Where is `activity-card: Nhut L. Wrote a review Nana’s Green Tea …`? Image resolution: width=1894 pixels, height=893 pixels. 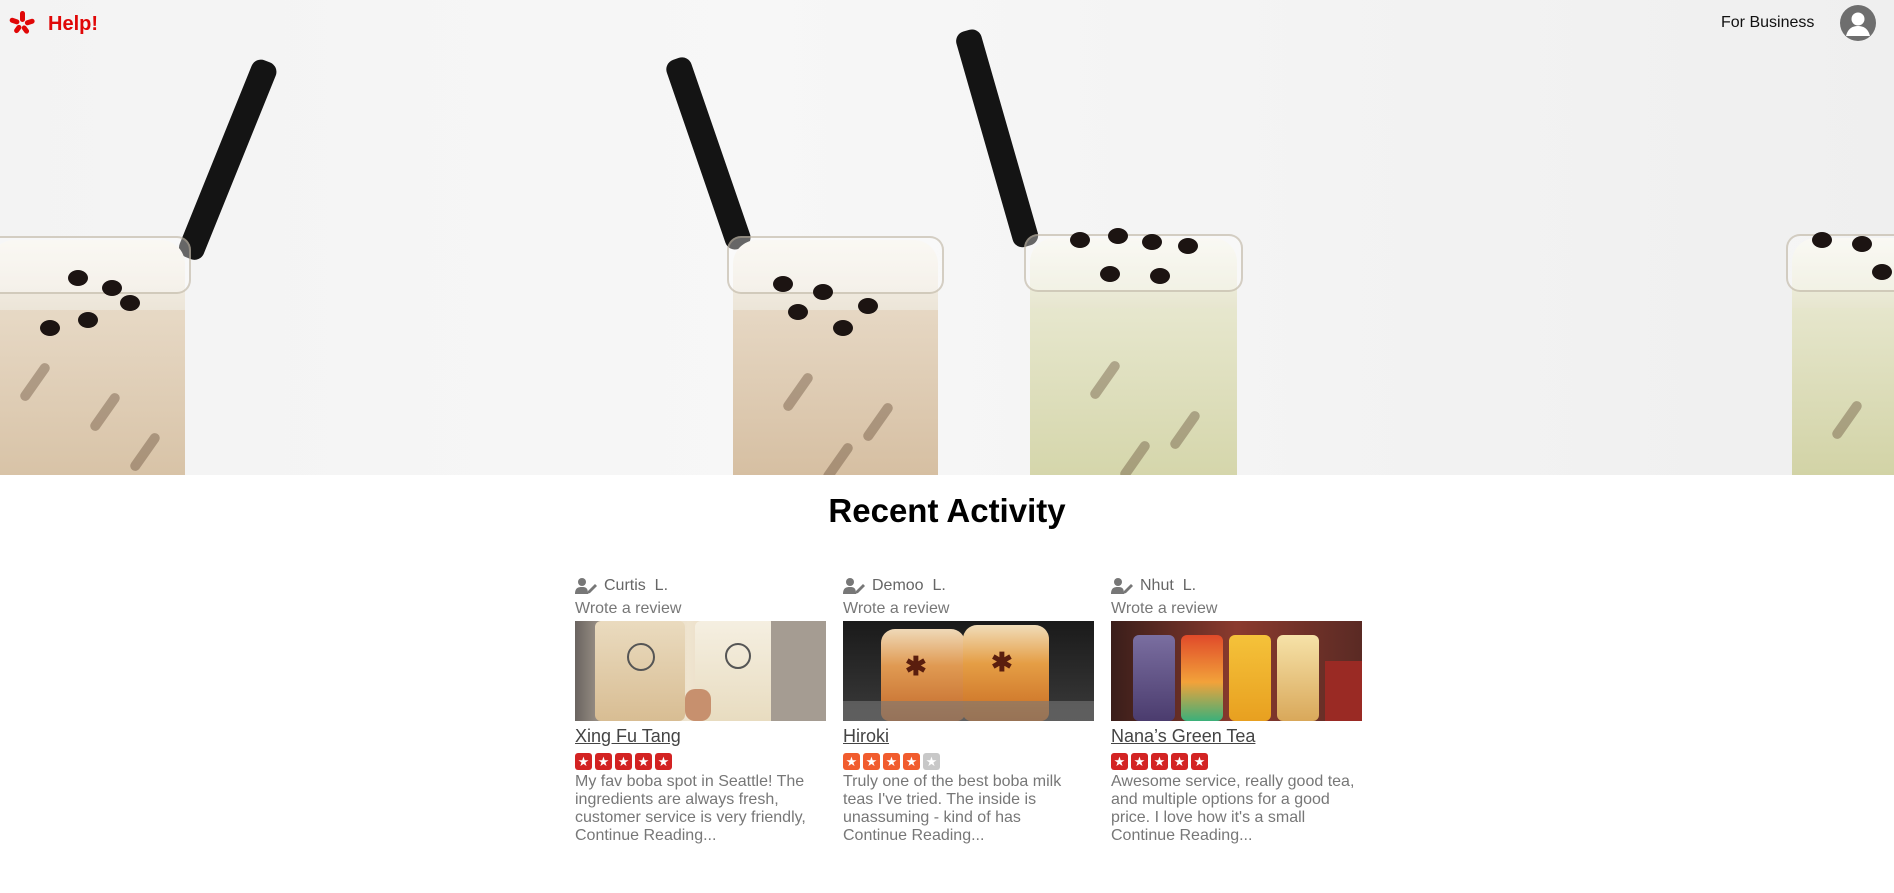
activity-card: Nhut L. Wrote a review Nana’s Green Tea … is located at coordinates (1236, 710).